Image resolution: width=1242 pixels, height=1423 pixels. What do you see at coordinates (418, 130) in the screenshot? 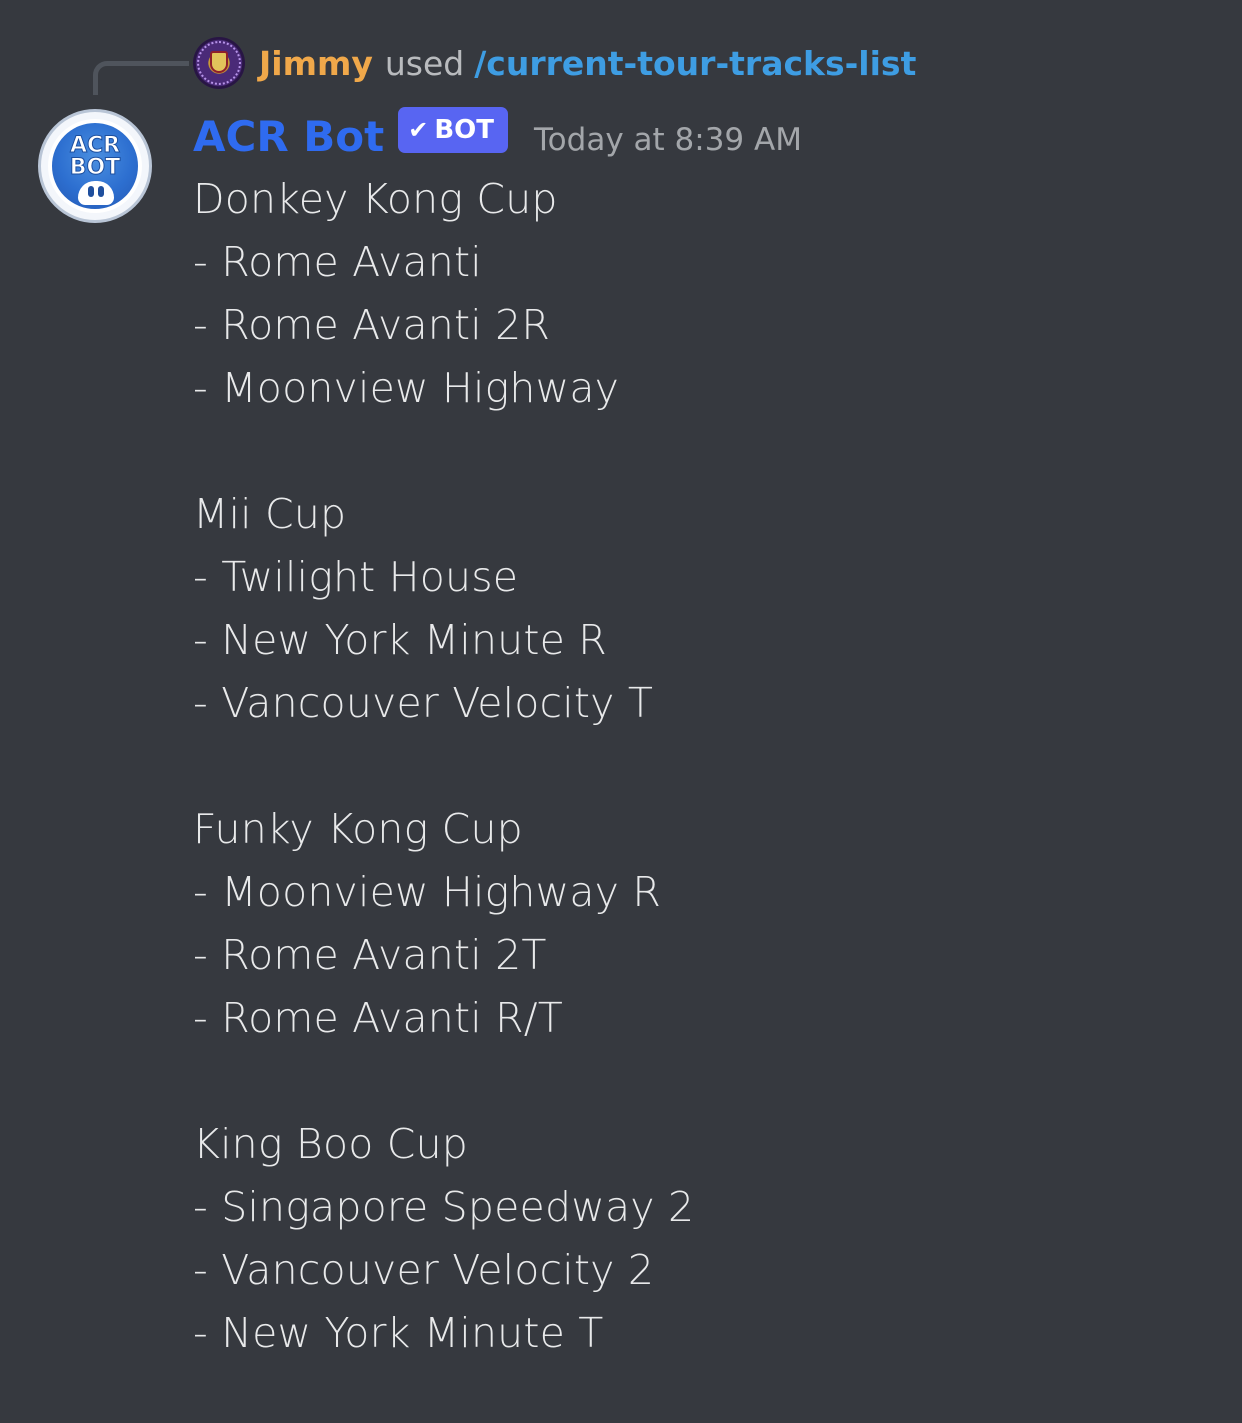
I see `check-icon: ✔` at bounding box center [418, 130].